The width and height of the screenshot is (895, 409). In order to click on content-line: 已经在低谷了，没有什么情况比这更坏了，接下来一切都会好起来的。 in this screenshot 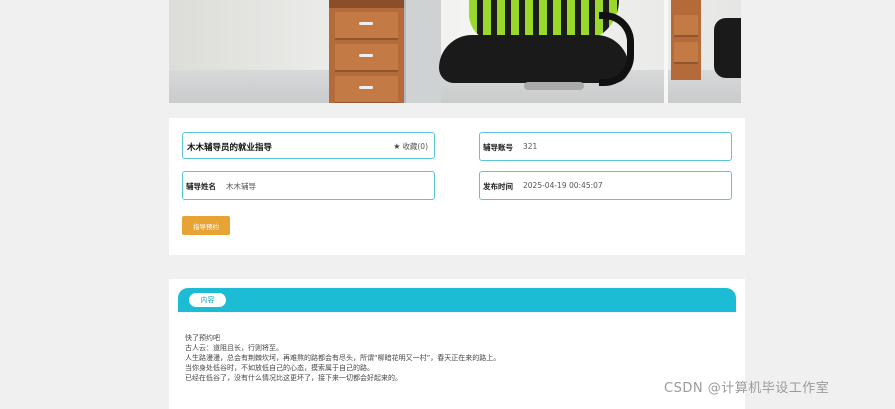, I will do `click(293, 378)`.